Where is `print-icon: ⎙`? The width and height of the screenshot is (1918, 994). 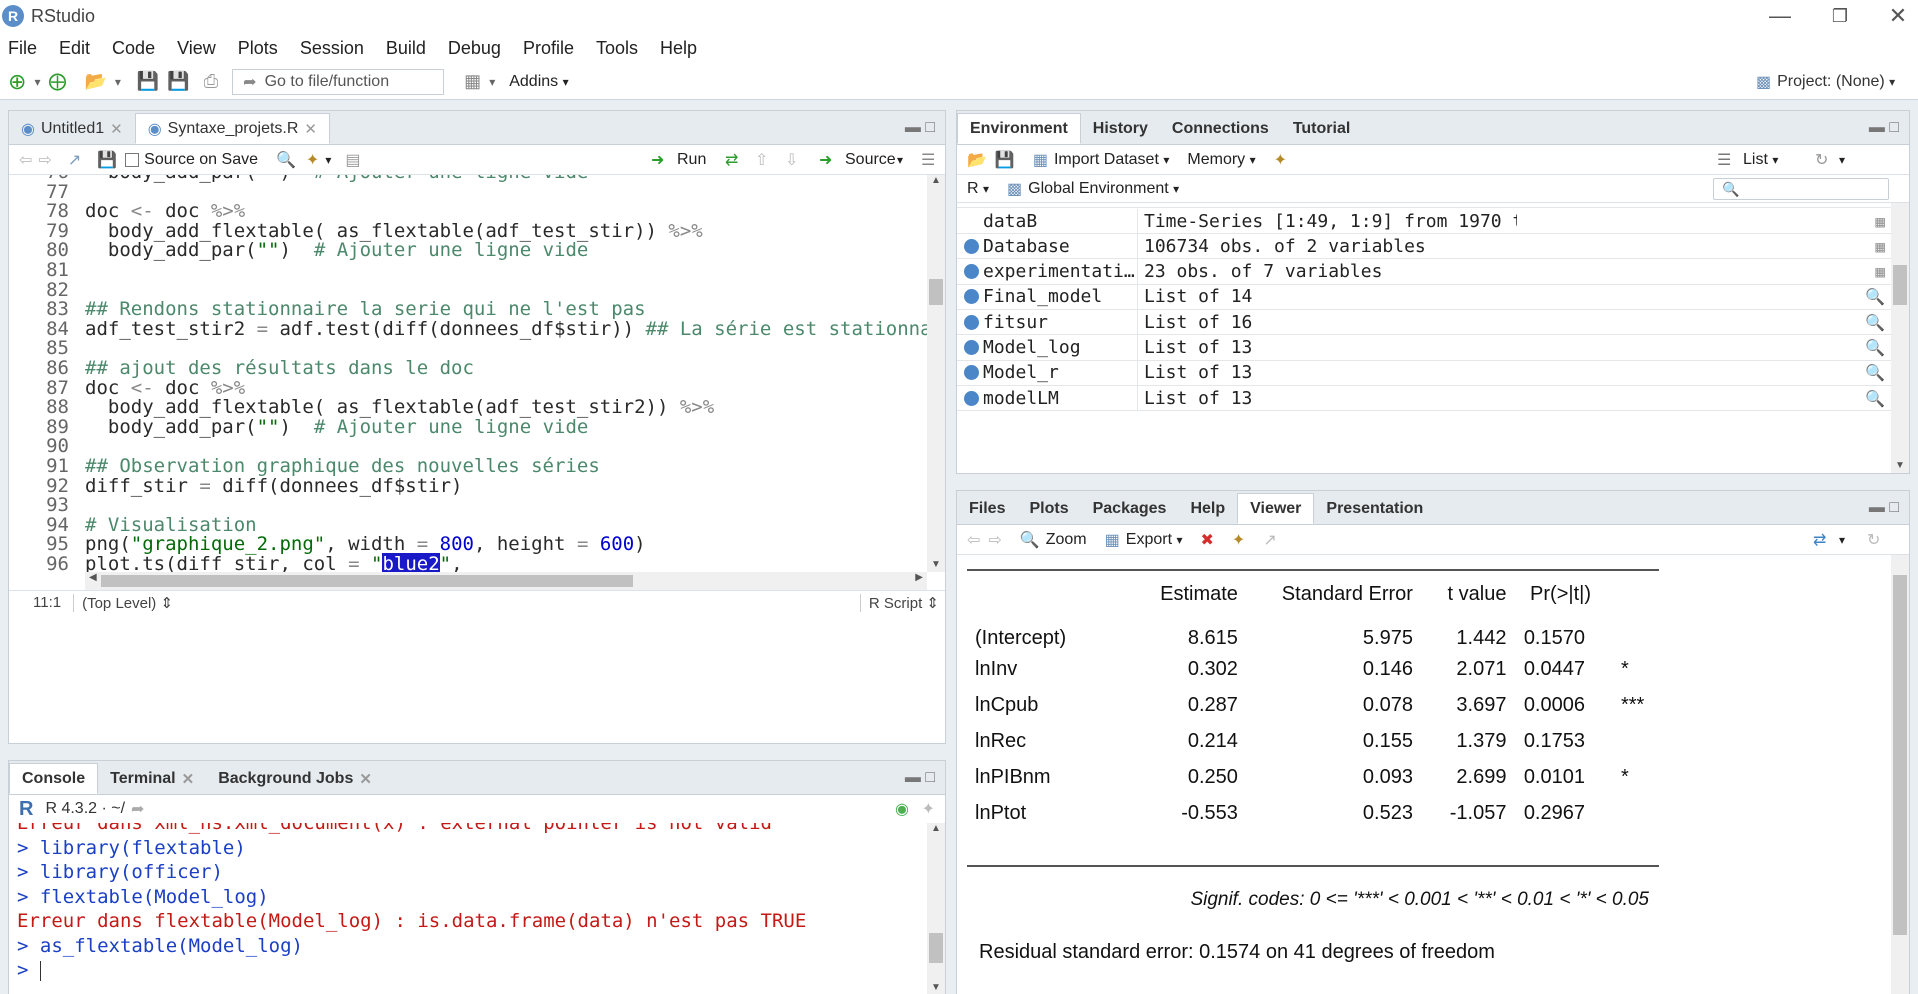 print-icon: ⎙ is located at coordinates (211, 82).